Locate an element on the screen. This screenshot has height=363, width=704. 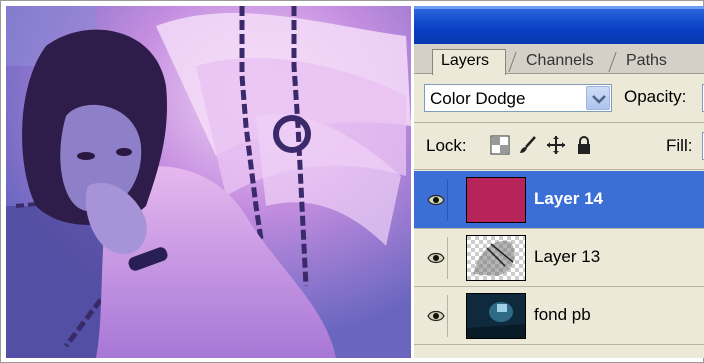
fill-label: Fill: is located at coordinates (679, 145).